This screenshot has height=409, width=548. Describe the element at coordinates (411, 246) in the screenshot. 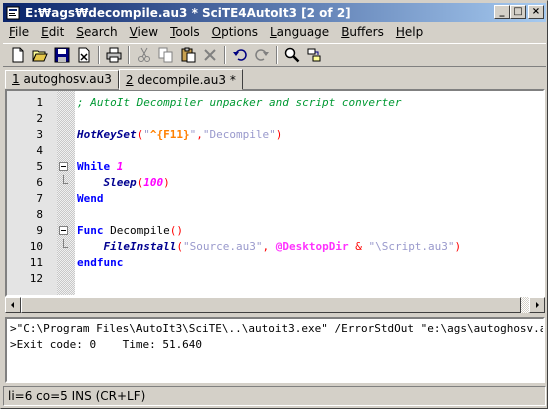

I see `code-token: "\Script.au3"` at that location.